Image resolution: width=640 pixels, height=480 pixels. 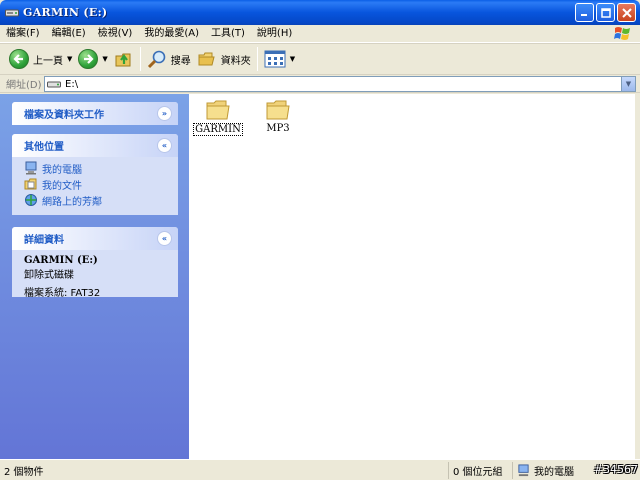 I want to click on menu-bar: 檔案(F) 編輯(E) 檢視(V) 我的最愛(A) 工具(T) 說明(H), so click(x=320, y=34).